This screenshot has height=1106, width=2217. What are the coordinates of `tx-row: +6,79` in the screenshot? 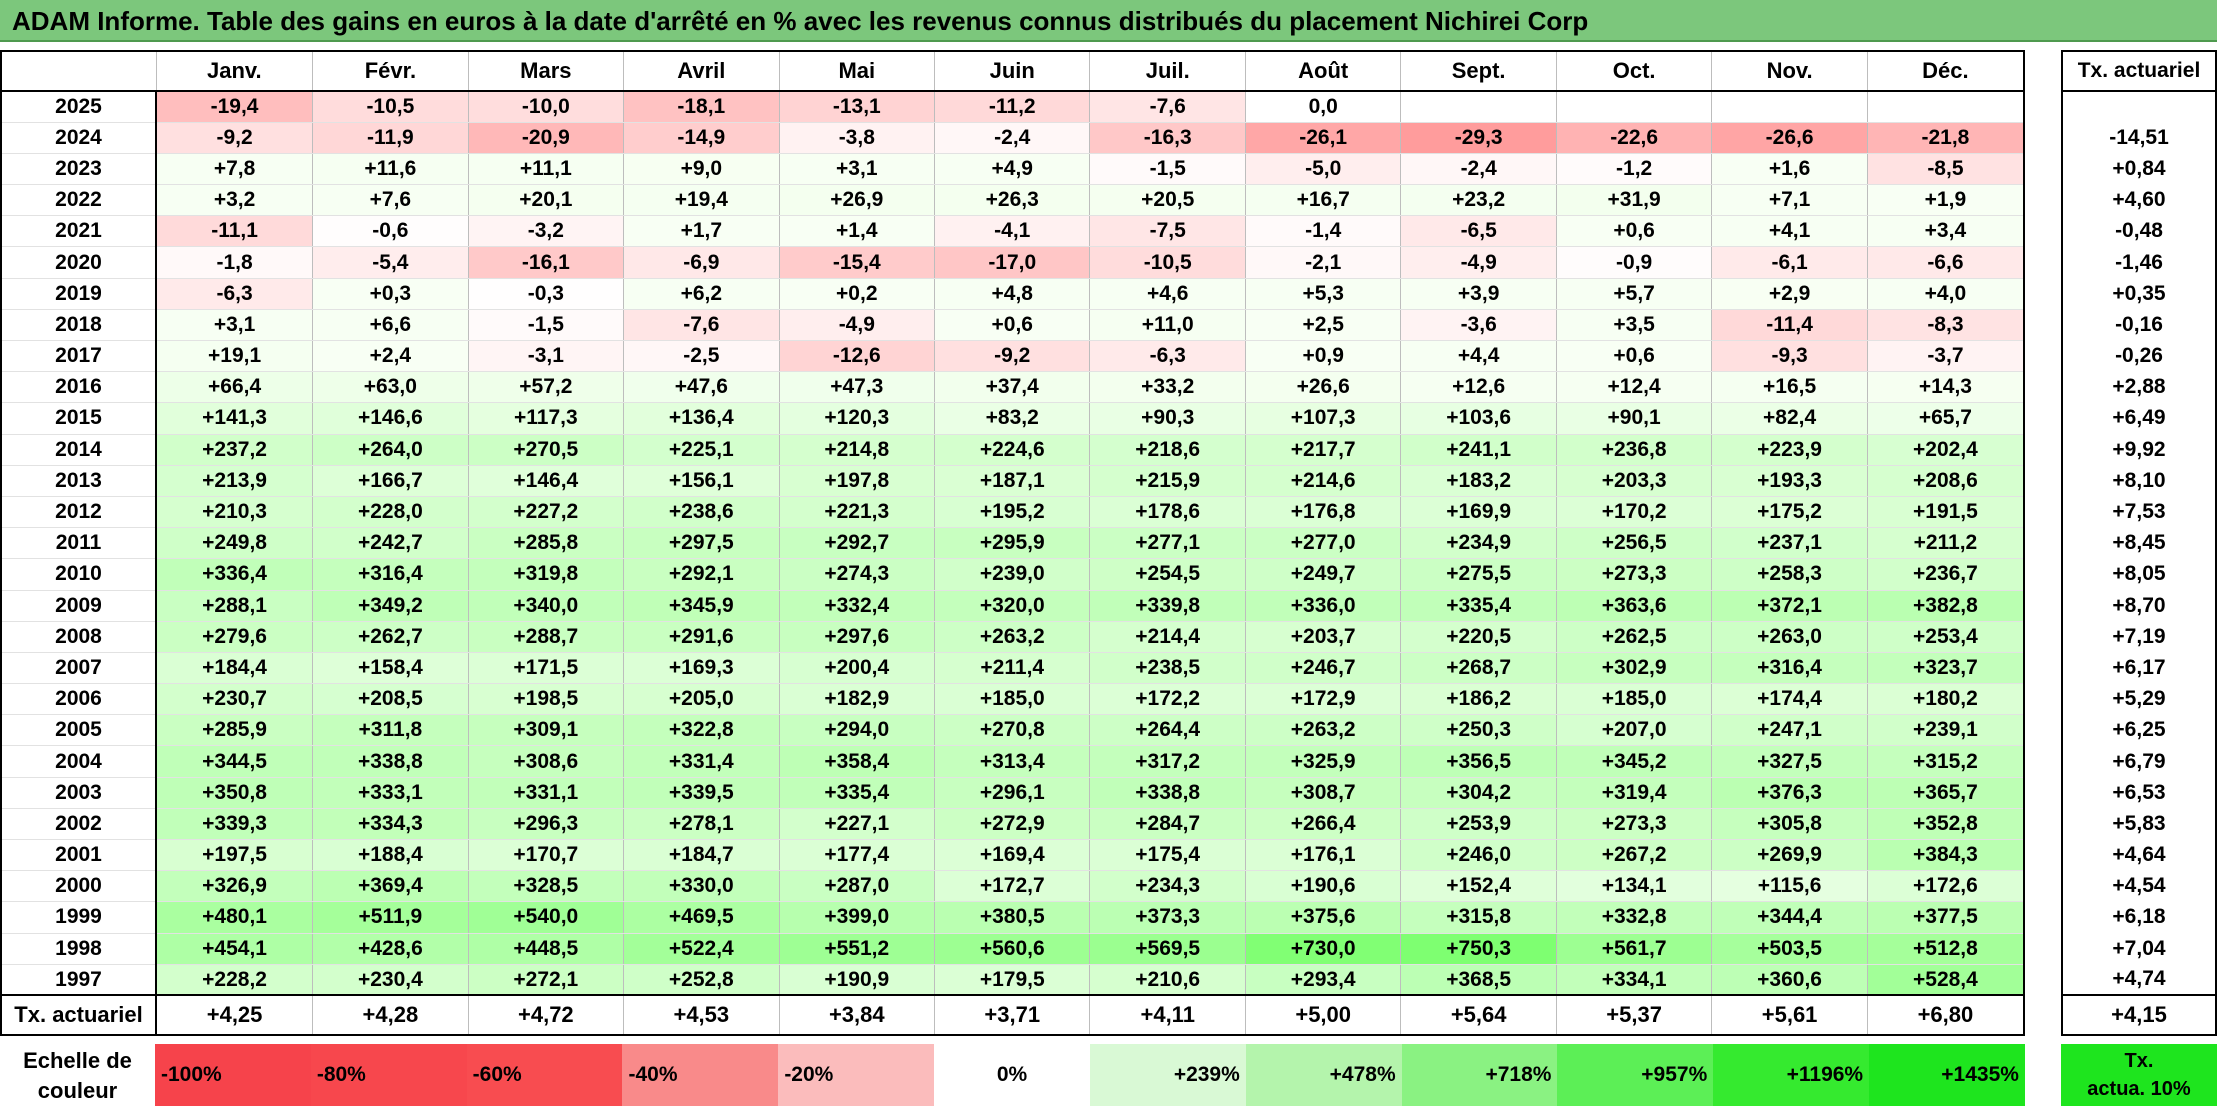 It's located at (2139, 761).